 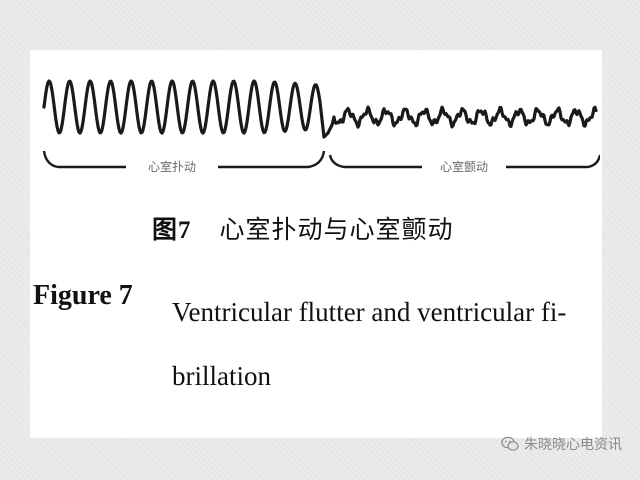 What do you see at coordinates (172, 230) in the screenshot?
I see `caption-chinese-number: 图7` at bounding box center [172, 230].